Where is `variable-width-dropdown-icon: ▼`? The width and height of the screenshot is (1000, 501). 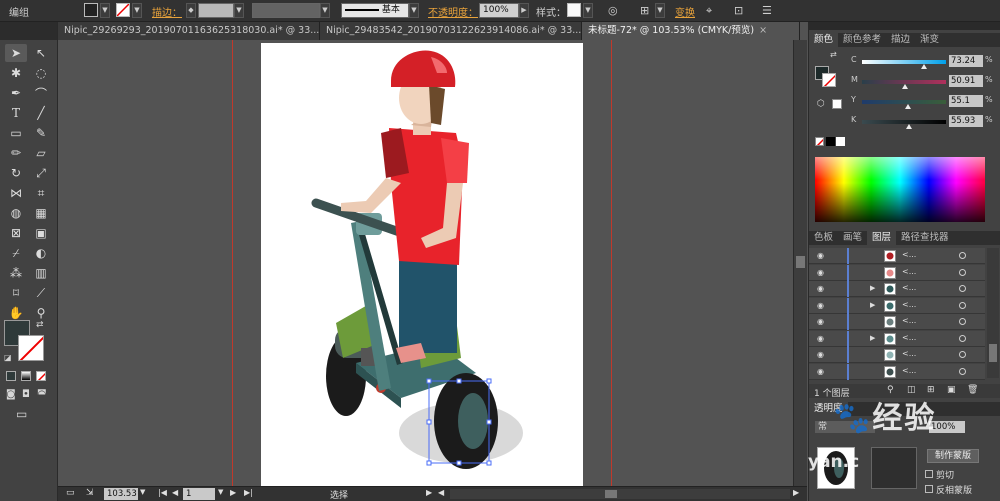 variable-width-dropdown-icon: ▼ is located at coordinates (325, 10).